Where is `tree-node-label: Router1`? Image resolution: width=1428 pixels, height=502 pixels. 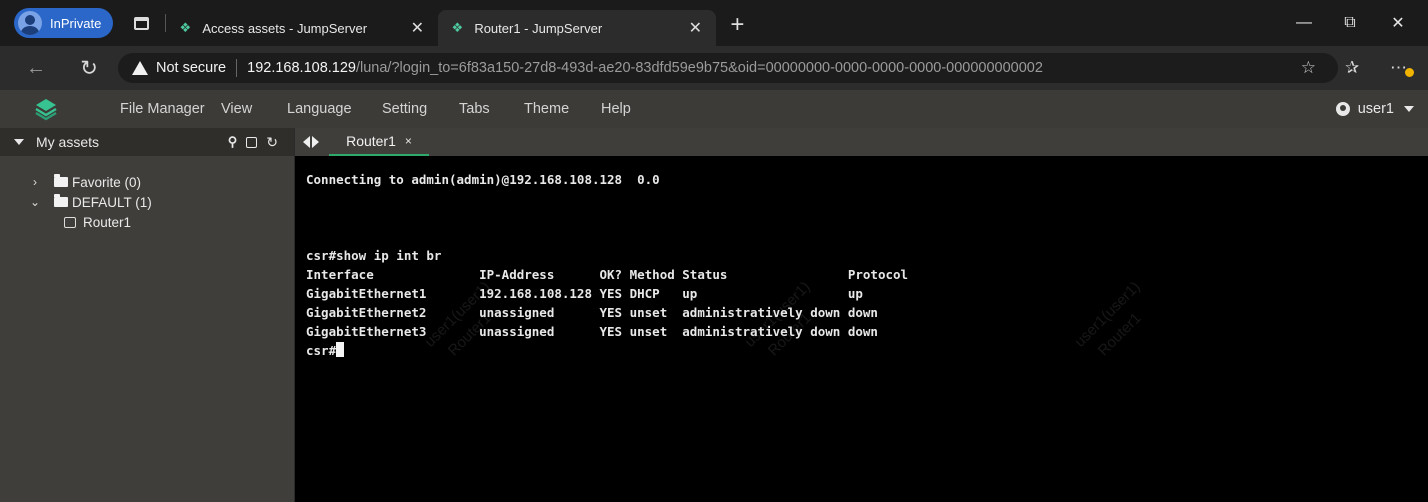
tree-node-label: Router1 is located at coordinates (107, 222).